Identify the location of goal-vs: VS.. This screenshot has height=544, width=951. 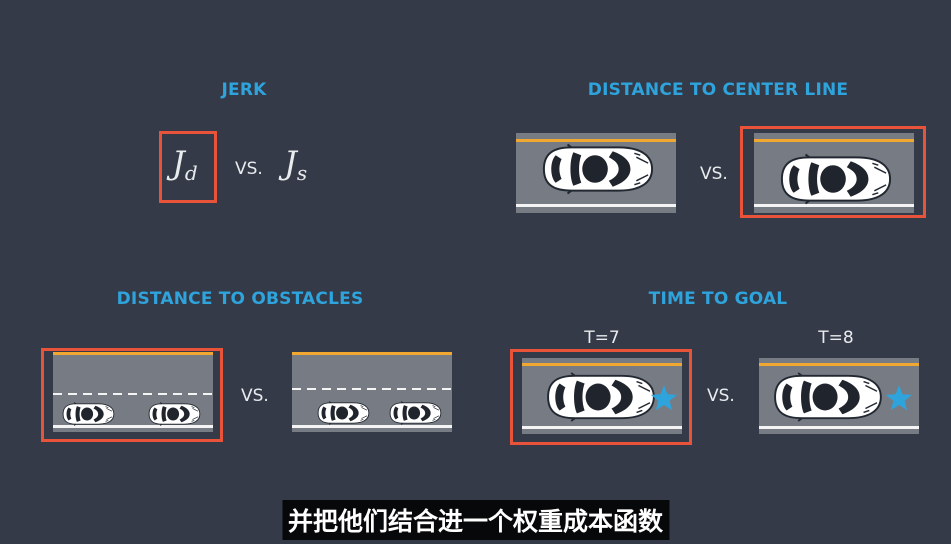
(721, 396).